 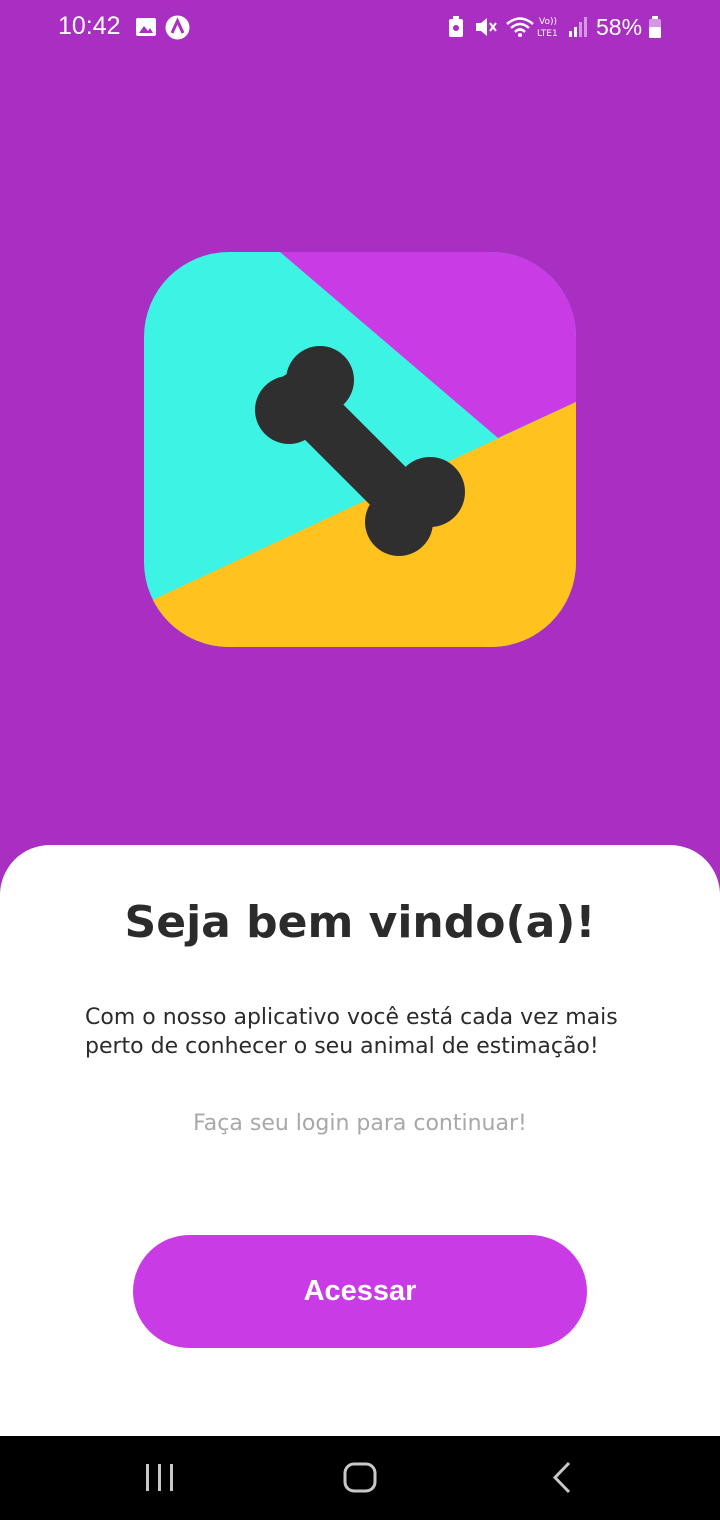 I want to click on svg-text: LTE1, so click(x=547, y=33).